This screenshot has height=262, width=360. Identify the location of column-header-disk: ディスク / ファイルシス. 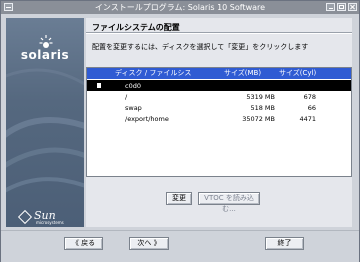
(153, 73).